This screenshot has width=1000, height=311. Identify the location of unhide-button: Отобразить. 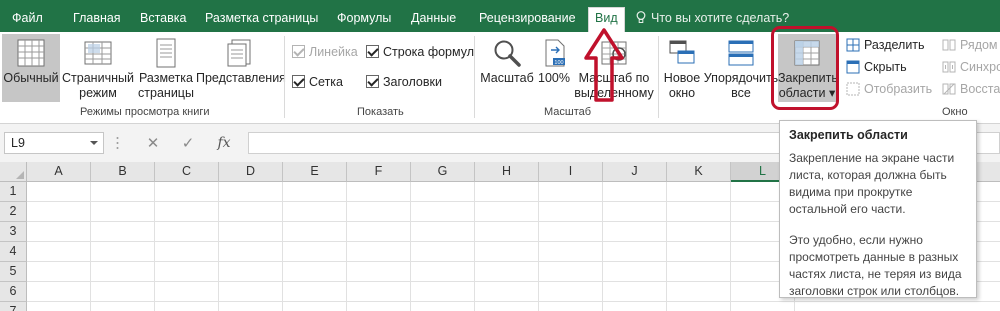
(889, 89).